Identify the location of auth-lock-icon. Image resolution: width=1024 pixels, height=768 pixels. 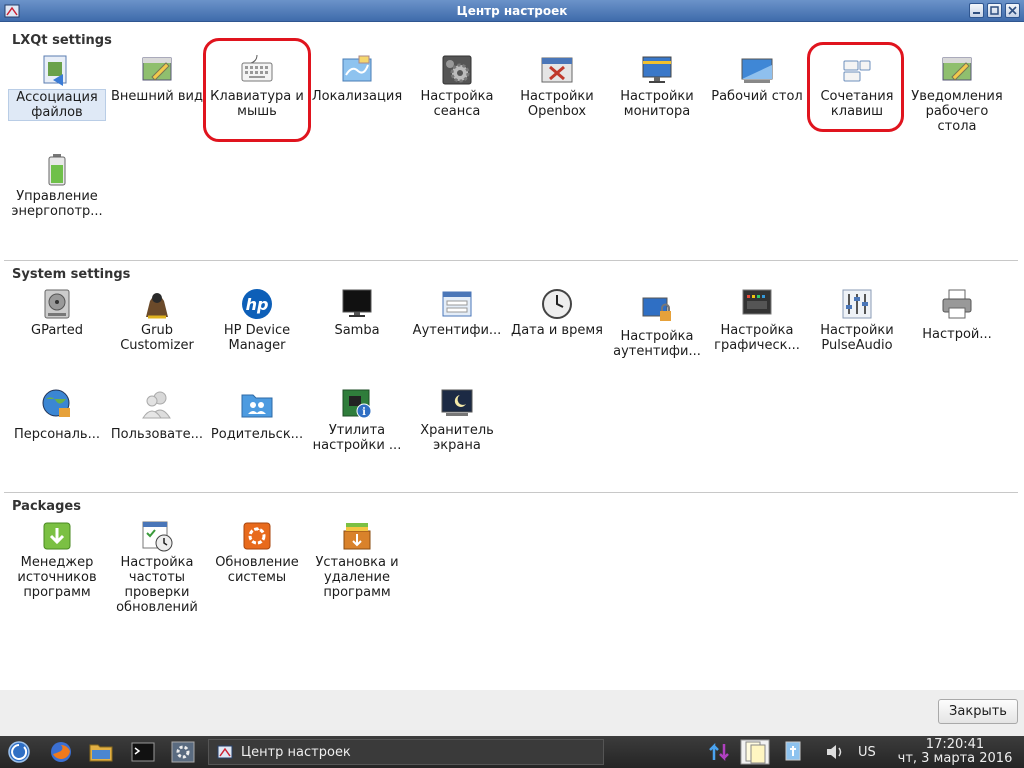
(656, 309).